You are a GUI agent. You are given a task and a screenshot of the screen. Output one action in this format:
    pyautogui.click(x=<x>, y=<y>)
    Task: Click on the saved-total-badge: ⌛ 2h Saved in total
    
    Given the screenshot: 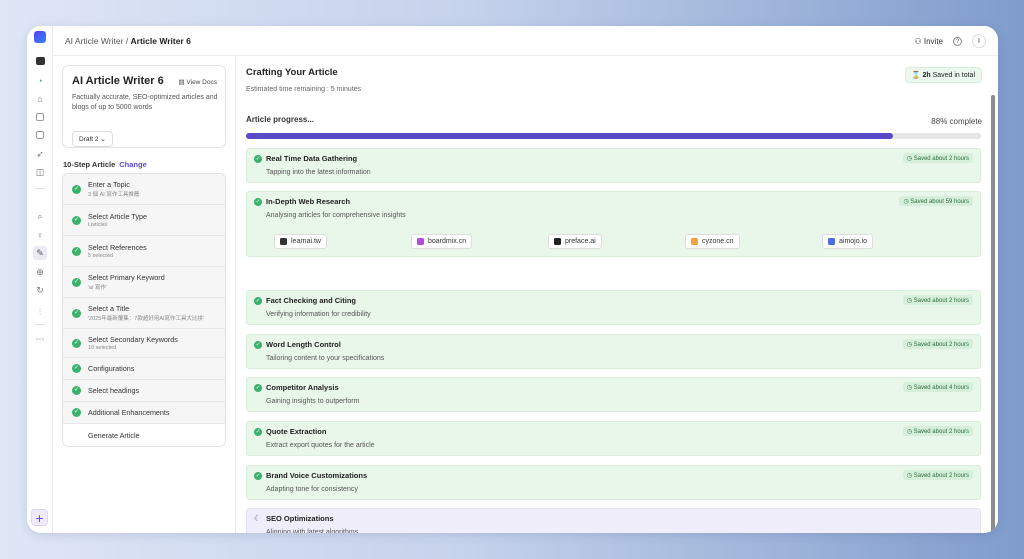 What is the action you would take?
    pyautogui.click(x=943, y=75)
    